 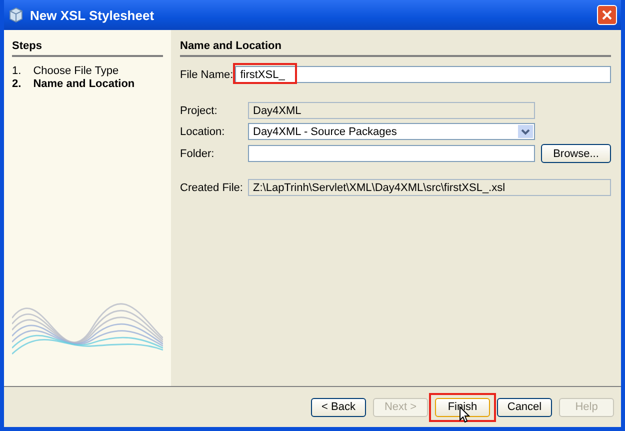 I want to click on file-name-field: firstXSL_, so click(x=423, y=74).